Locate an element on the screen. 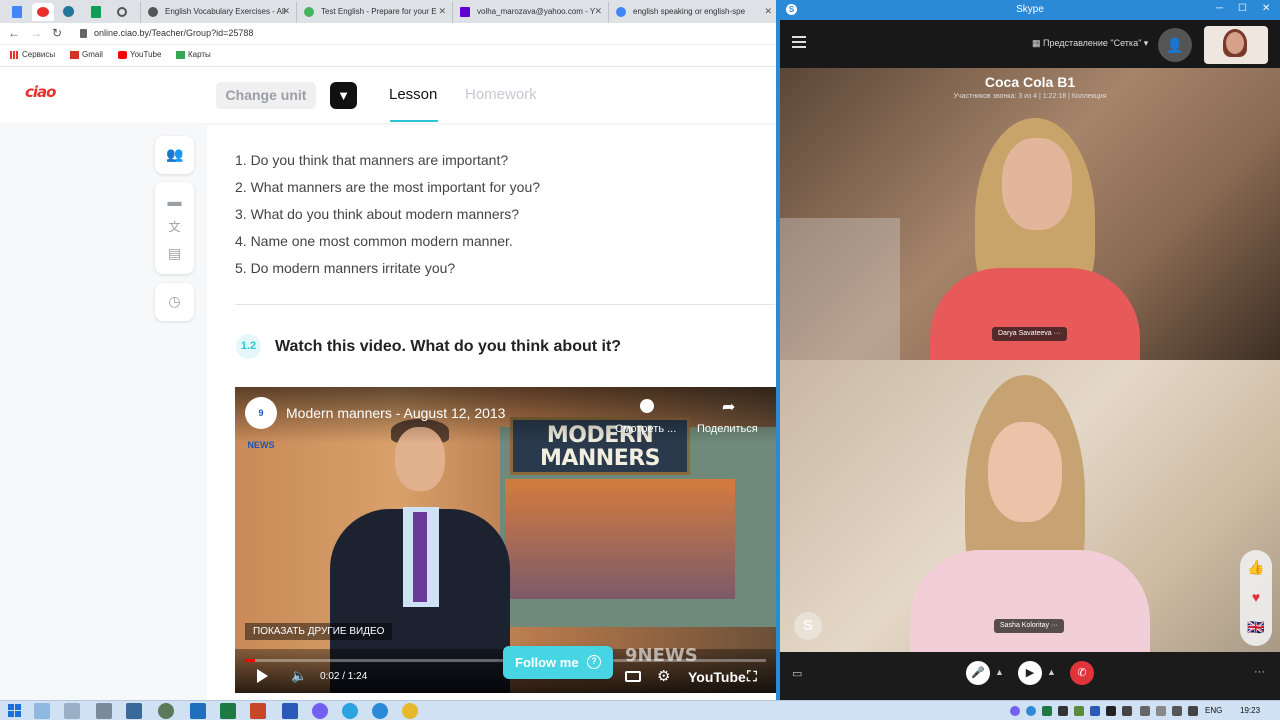 The height and width of the screenshot is (720, 1280). participant-nametag: Darya Savateeva ··· is located at coordinates (1029, 334).